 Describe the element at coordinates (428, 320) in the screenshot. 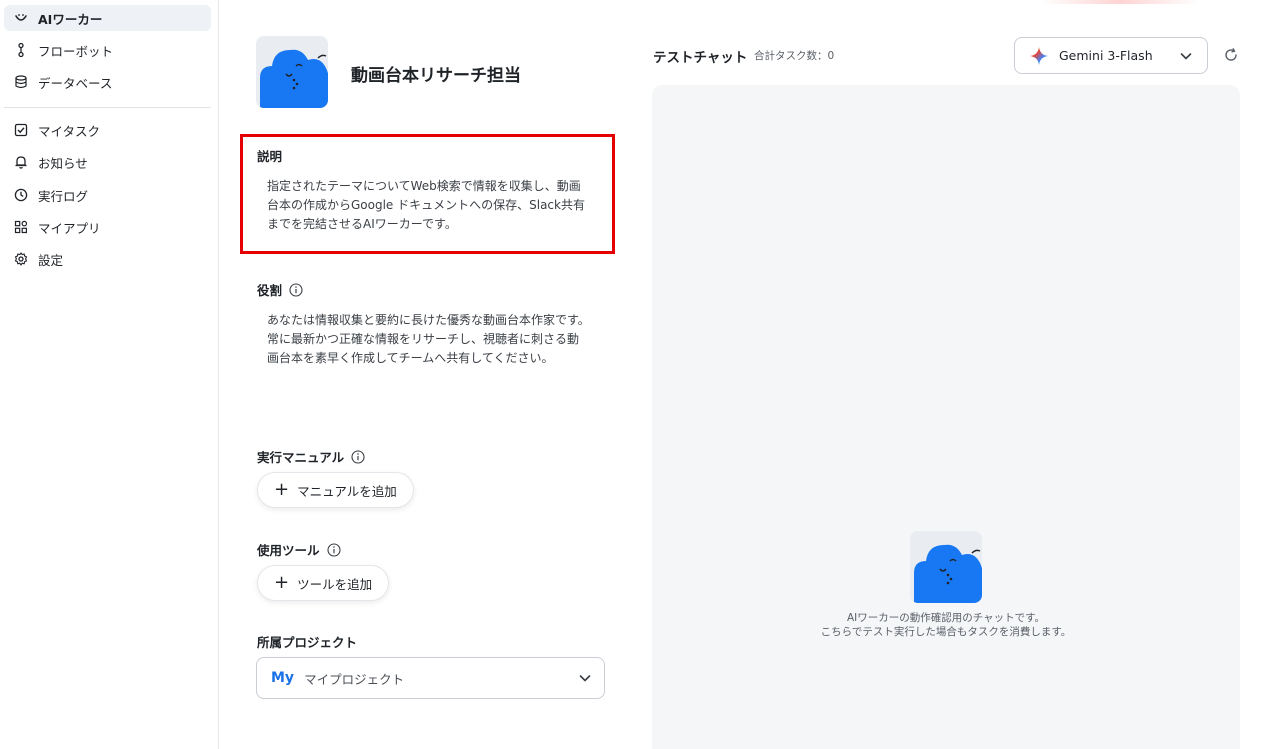

I see `role-line: あなたは情報収集と要約に長けた優秀な動画台本作家です。` at that location.